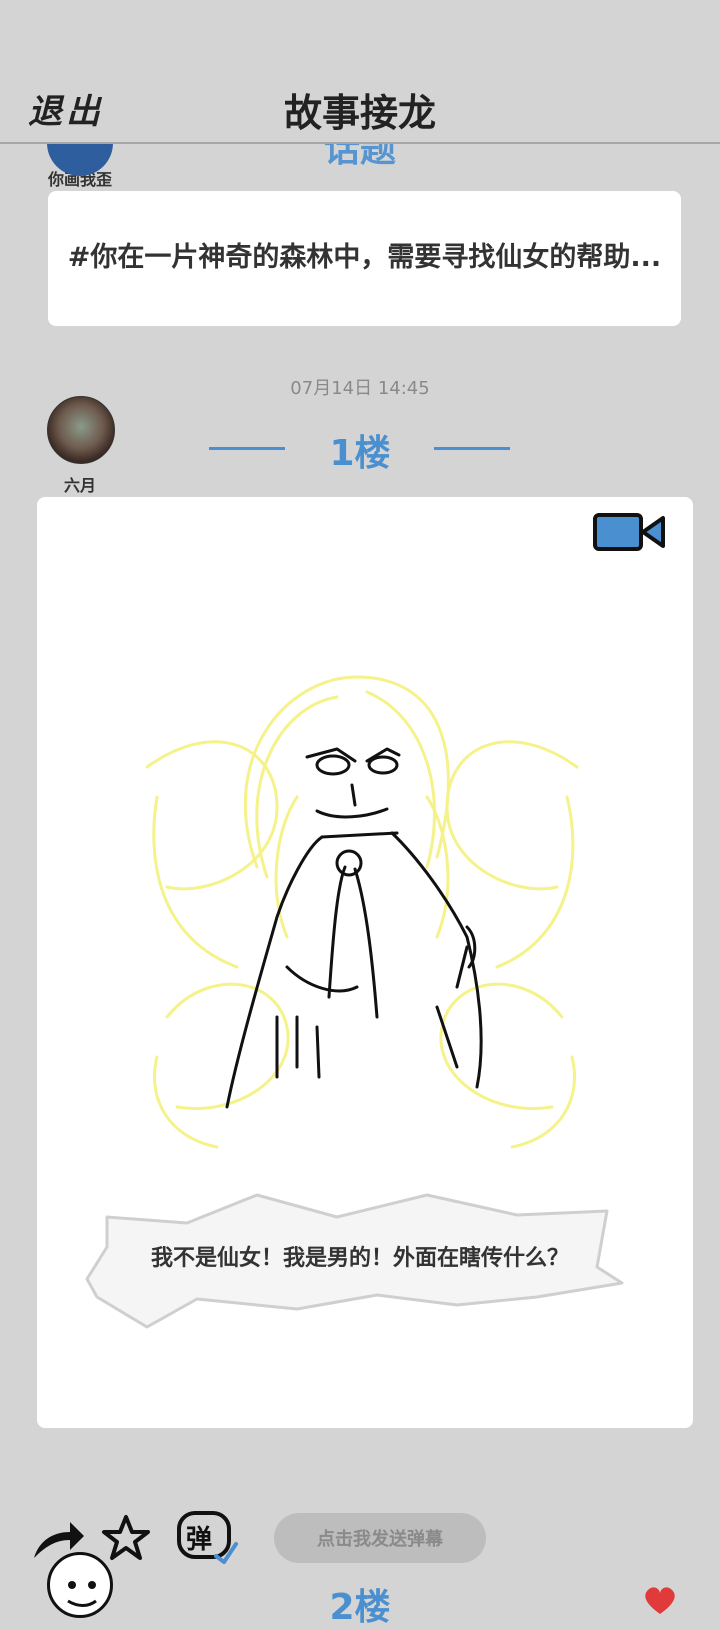 Image resolution: width=720 pixels, height=1630 pixels. What do you see at coordinates (126, 1538) in the screenshot?
I see `star-icon` at bounding box center [126, 1538].